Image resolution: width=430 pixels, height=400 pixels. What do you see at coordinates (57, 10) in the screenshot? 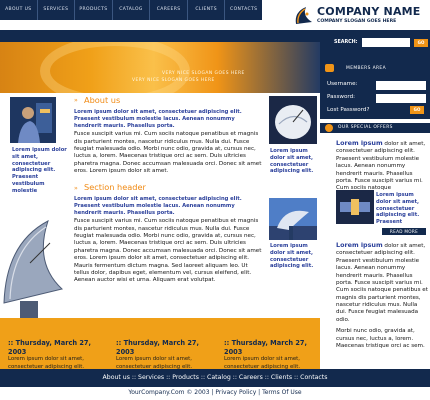
I see `nav-services: SERVICES` at bounding box center [57, 10].